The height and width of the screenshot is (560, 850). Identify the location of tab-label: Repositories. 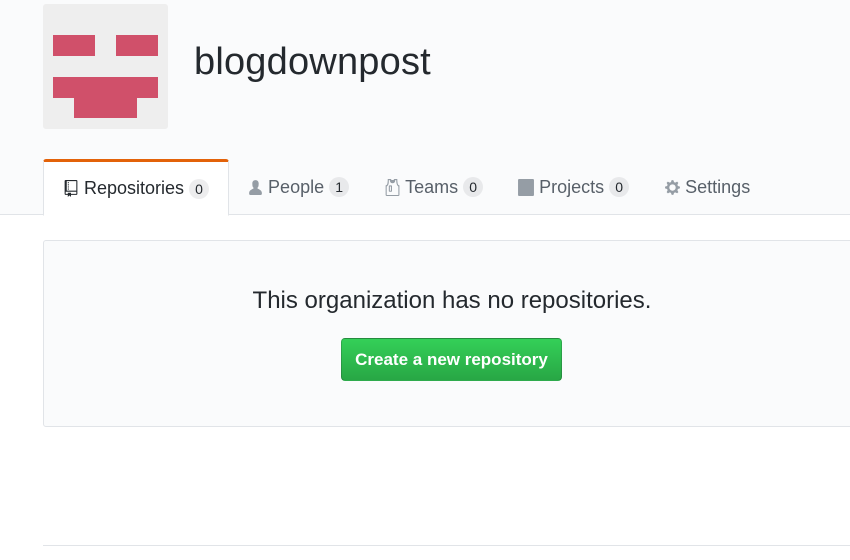
(134, 188).